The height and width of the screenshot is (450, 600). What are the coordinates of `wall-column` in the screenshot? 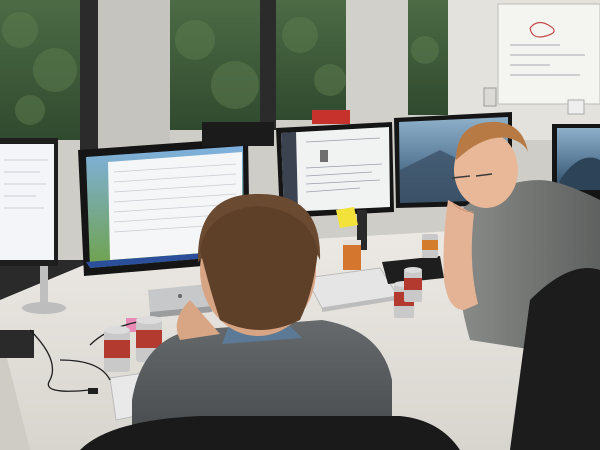 It's located at (134, 75).